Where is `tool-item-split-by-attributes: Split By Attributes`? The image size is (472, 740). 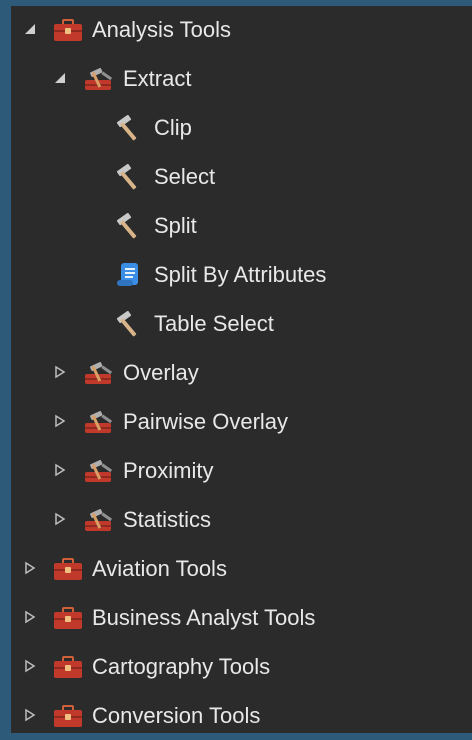
tool-item-split-by-attributes: Split By Attributes is located at coordinates (241, 274).